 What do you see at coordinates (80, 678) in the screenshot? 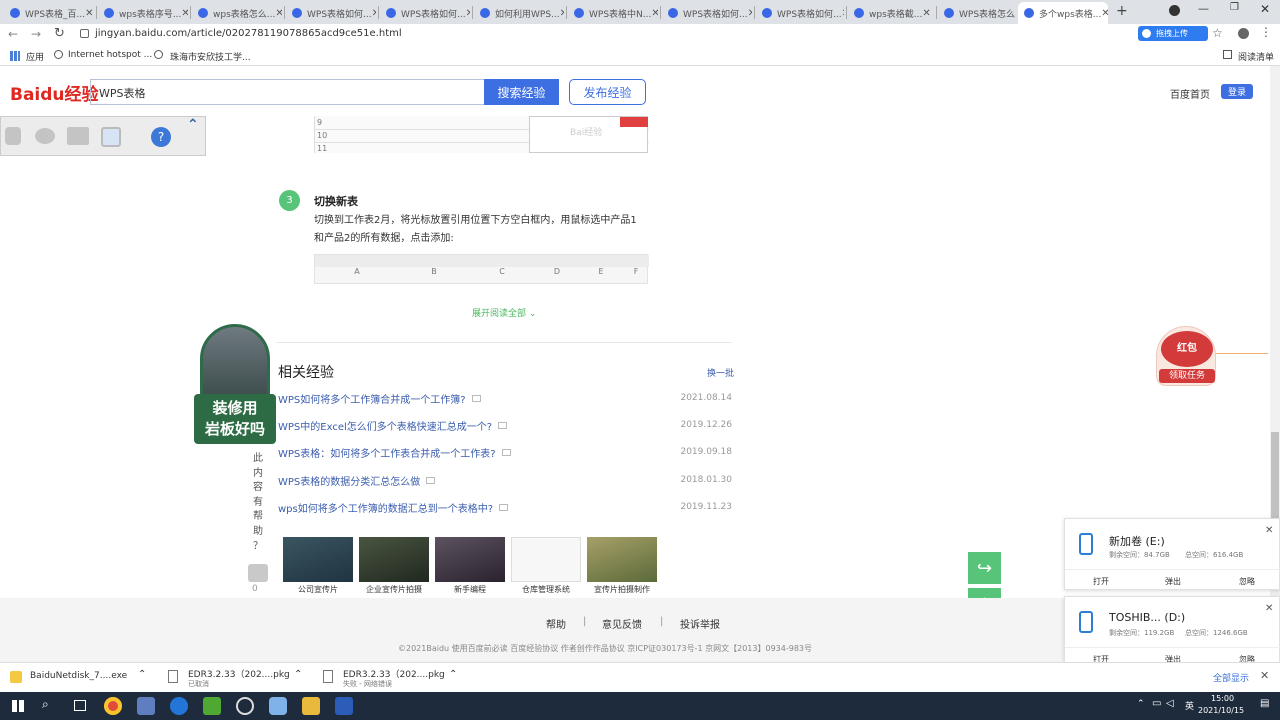
I see `download-item: BaiduNetdisk_7....exe ⌃` at bounding box center [80, 678].